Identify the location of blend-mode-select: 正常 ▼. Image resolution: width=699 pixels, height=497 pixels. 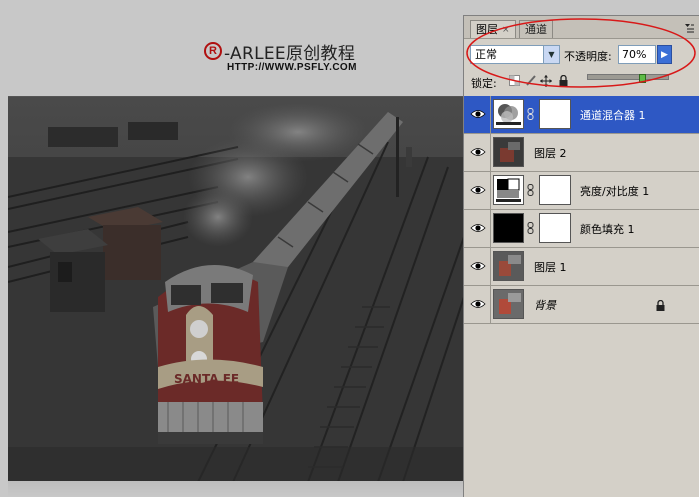
(515, 54).